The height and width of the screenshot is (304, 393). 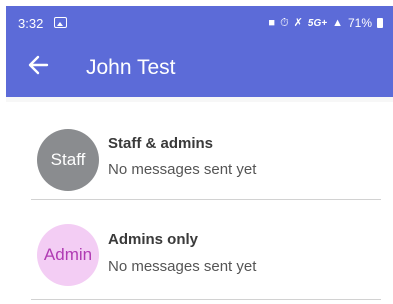 I want to click on status-bar: 3:32 ■ ⏱ ✗ 5G+ ▲ 71%, so click(x=199, y=24).